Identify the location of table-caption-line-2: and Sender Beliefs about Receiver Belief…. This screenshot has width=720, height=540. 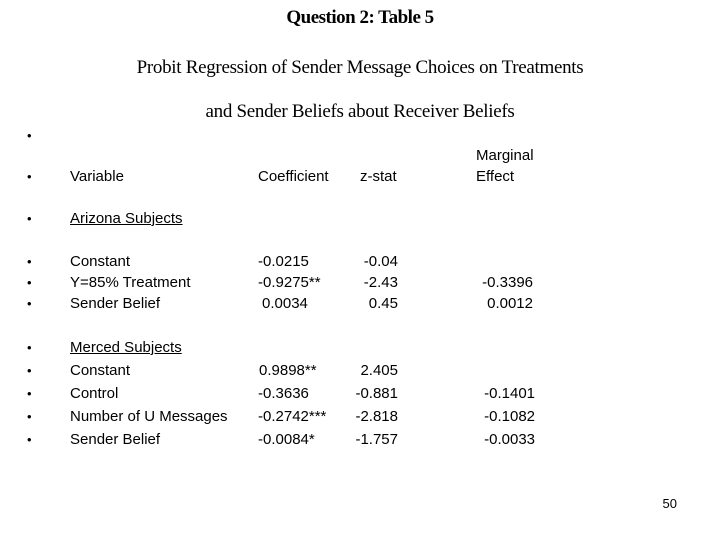
(360, 111).